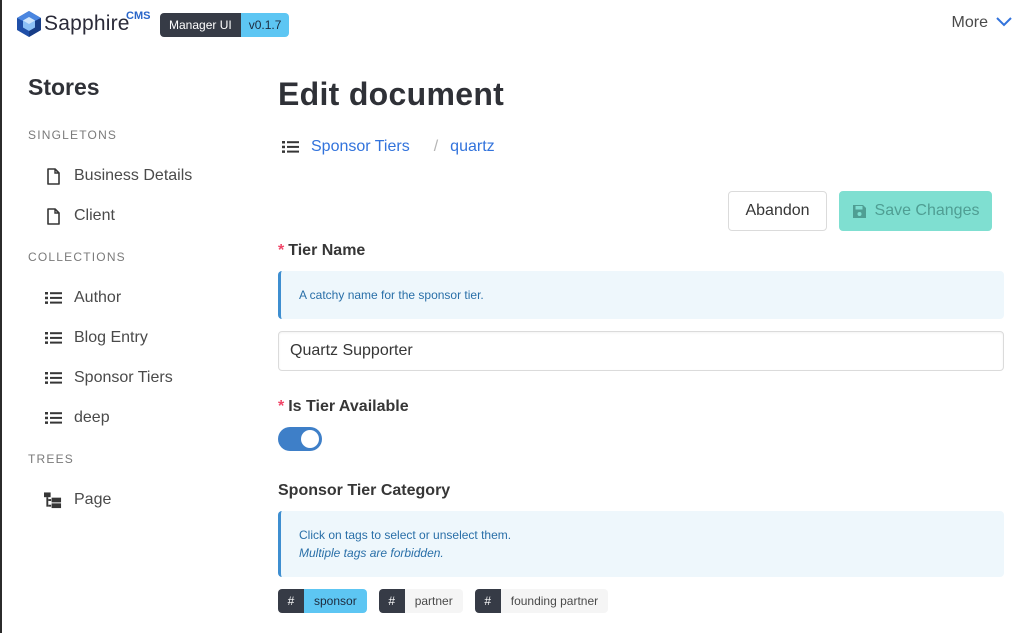  What do you see at coordinates (265, 25) in the screenshot?
I see `badge-version: v0.1.7` at bounding box center [265, 25].